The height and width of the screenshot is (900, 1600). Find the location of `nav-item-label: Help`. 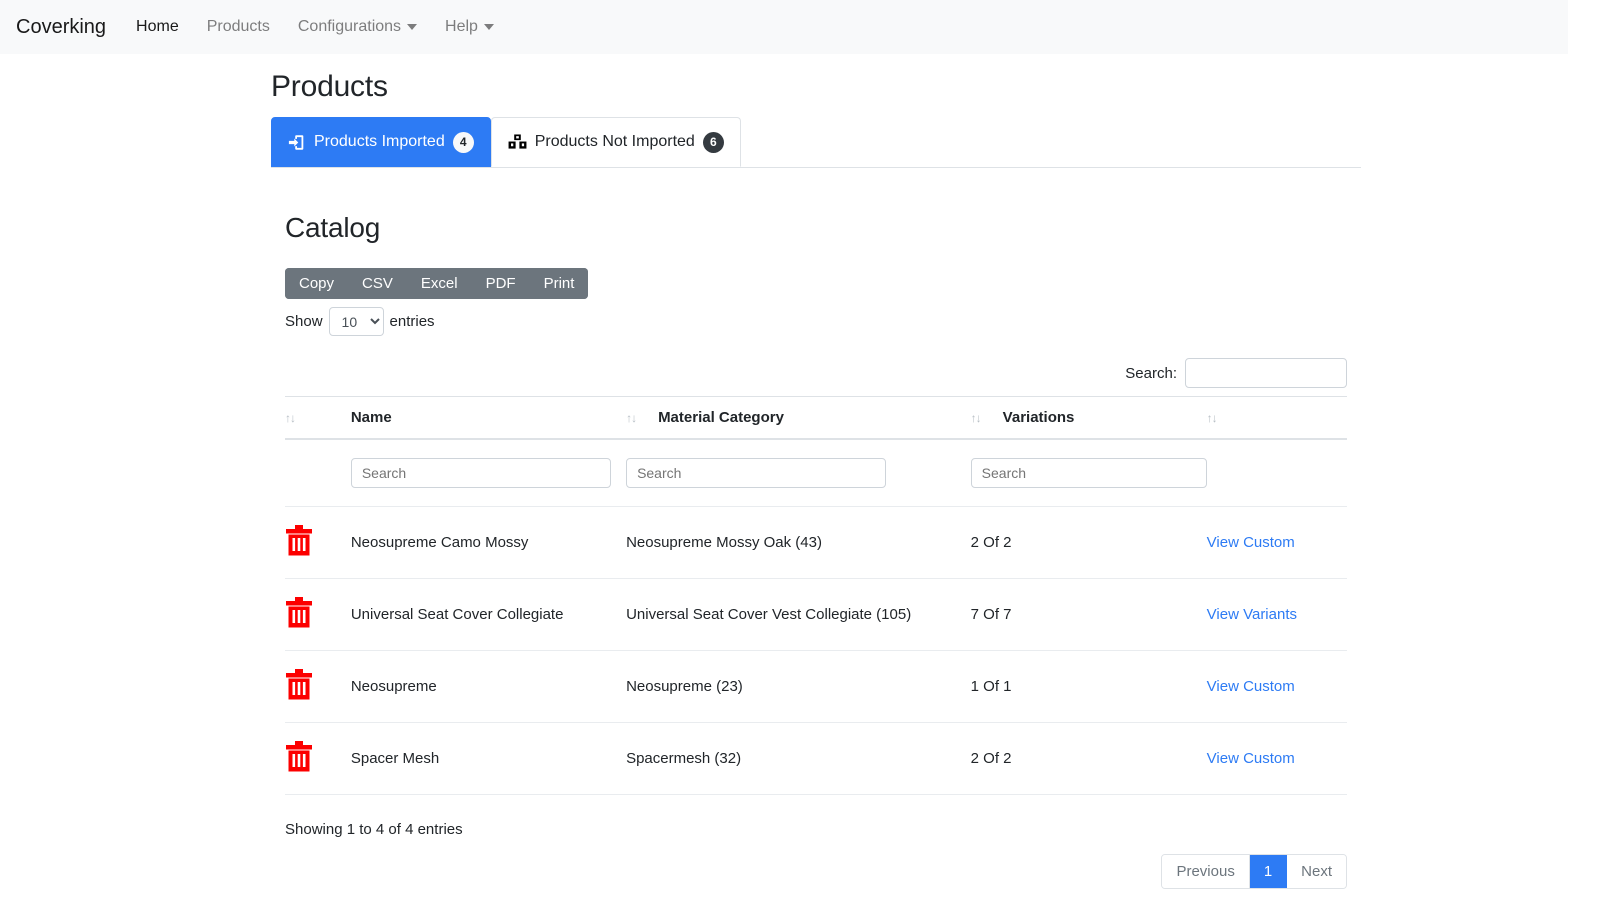

nav-item-label: Help is located at coordinates (461, 26).